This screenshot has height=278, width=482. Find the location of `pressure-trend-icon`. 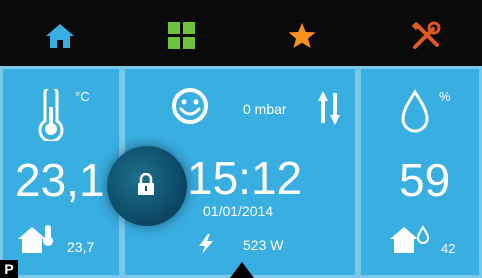

pressure-trend-icon is located at coordinates (329, 108).